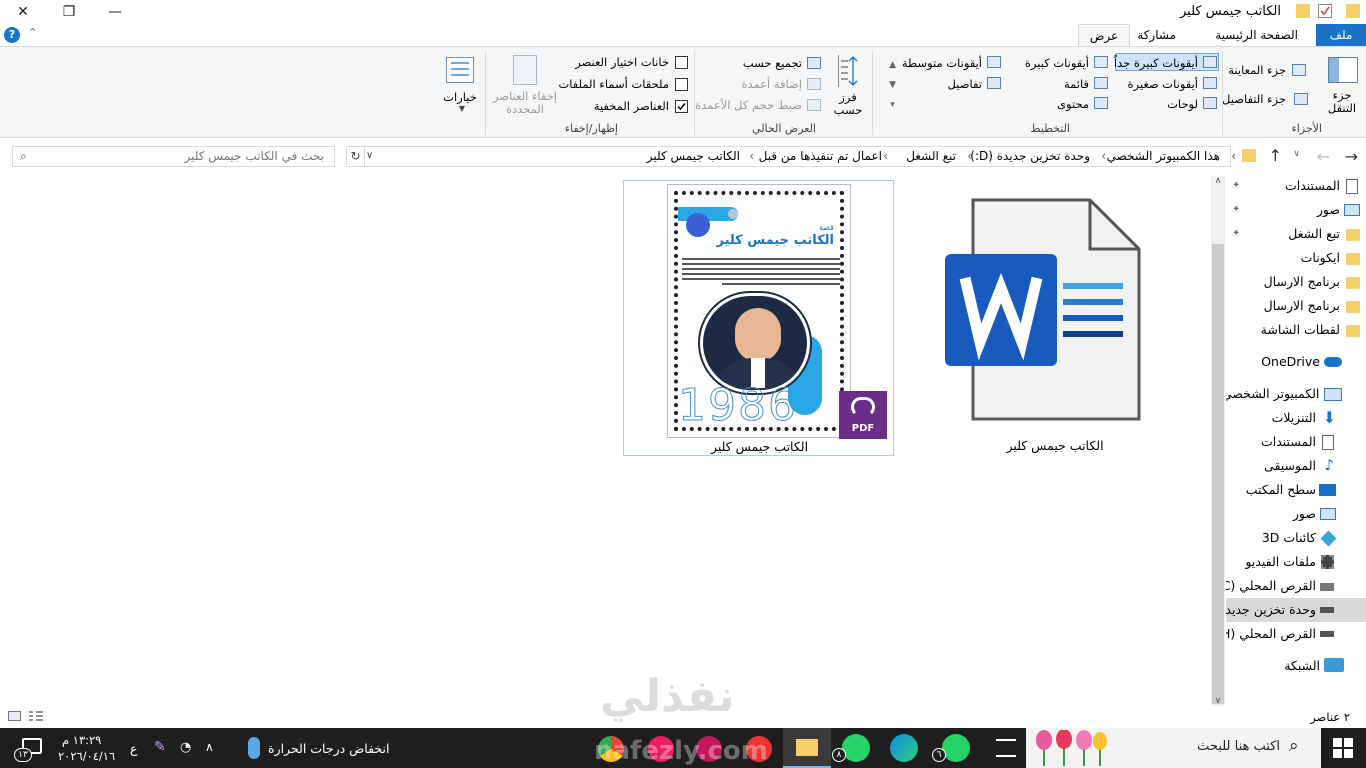  What do you see at coordinates (820, 156) in the screenshot?
I see `breadcrumb-done-work: اعمال تم تنفيذها من قبل` at bounding box center [820, 156].